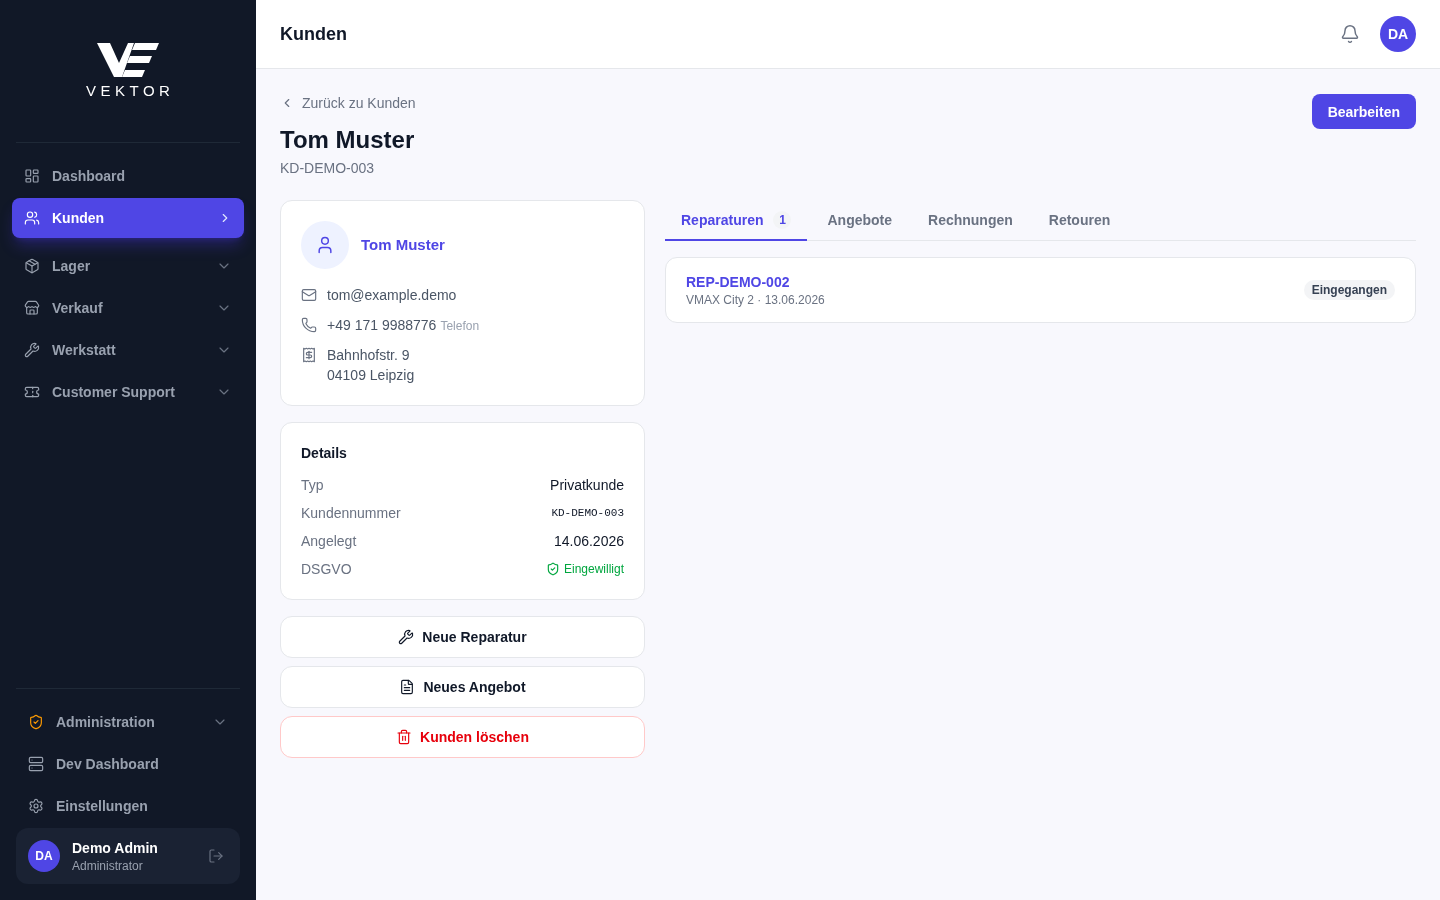  I want to click on sidebar-nav-item: Dev Dashboard, so click(128, 764).